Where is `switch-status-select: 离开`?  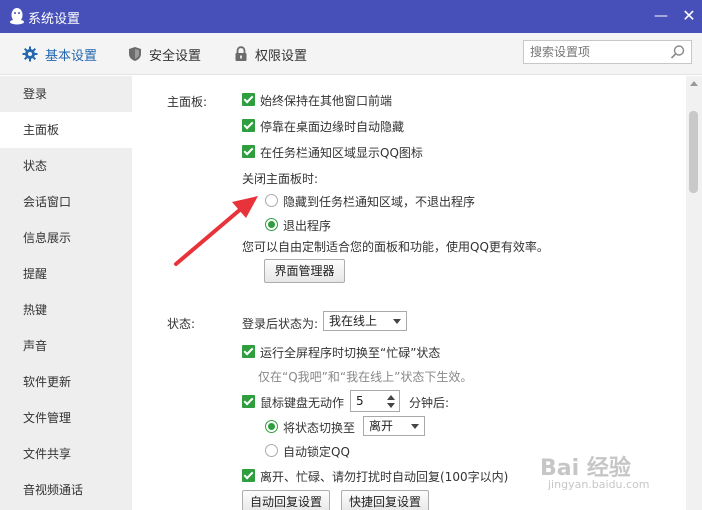
switch-status-select: 离开 is located at coordinates (394, 426).